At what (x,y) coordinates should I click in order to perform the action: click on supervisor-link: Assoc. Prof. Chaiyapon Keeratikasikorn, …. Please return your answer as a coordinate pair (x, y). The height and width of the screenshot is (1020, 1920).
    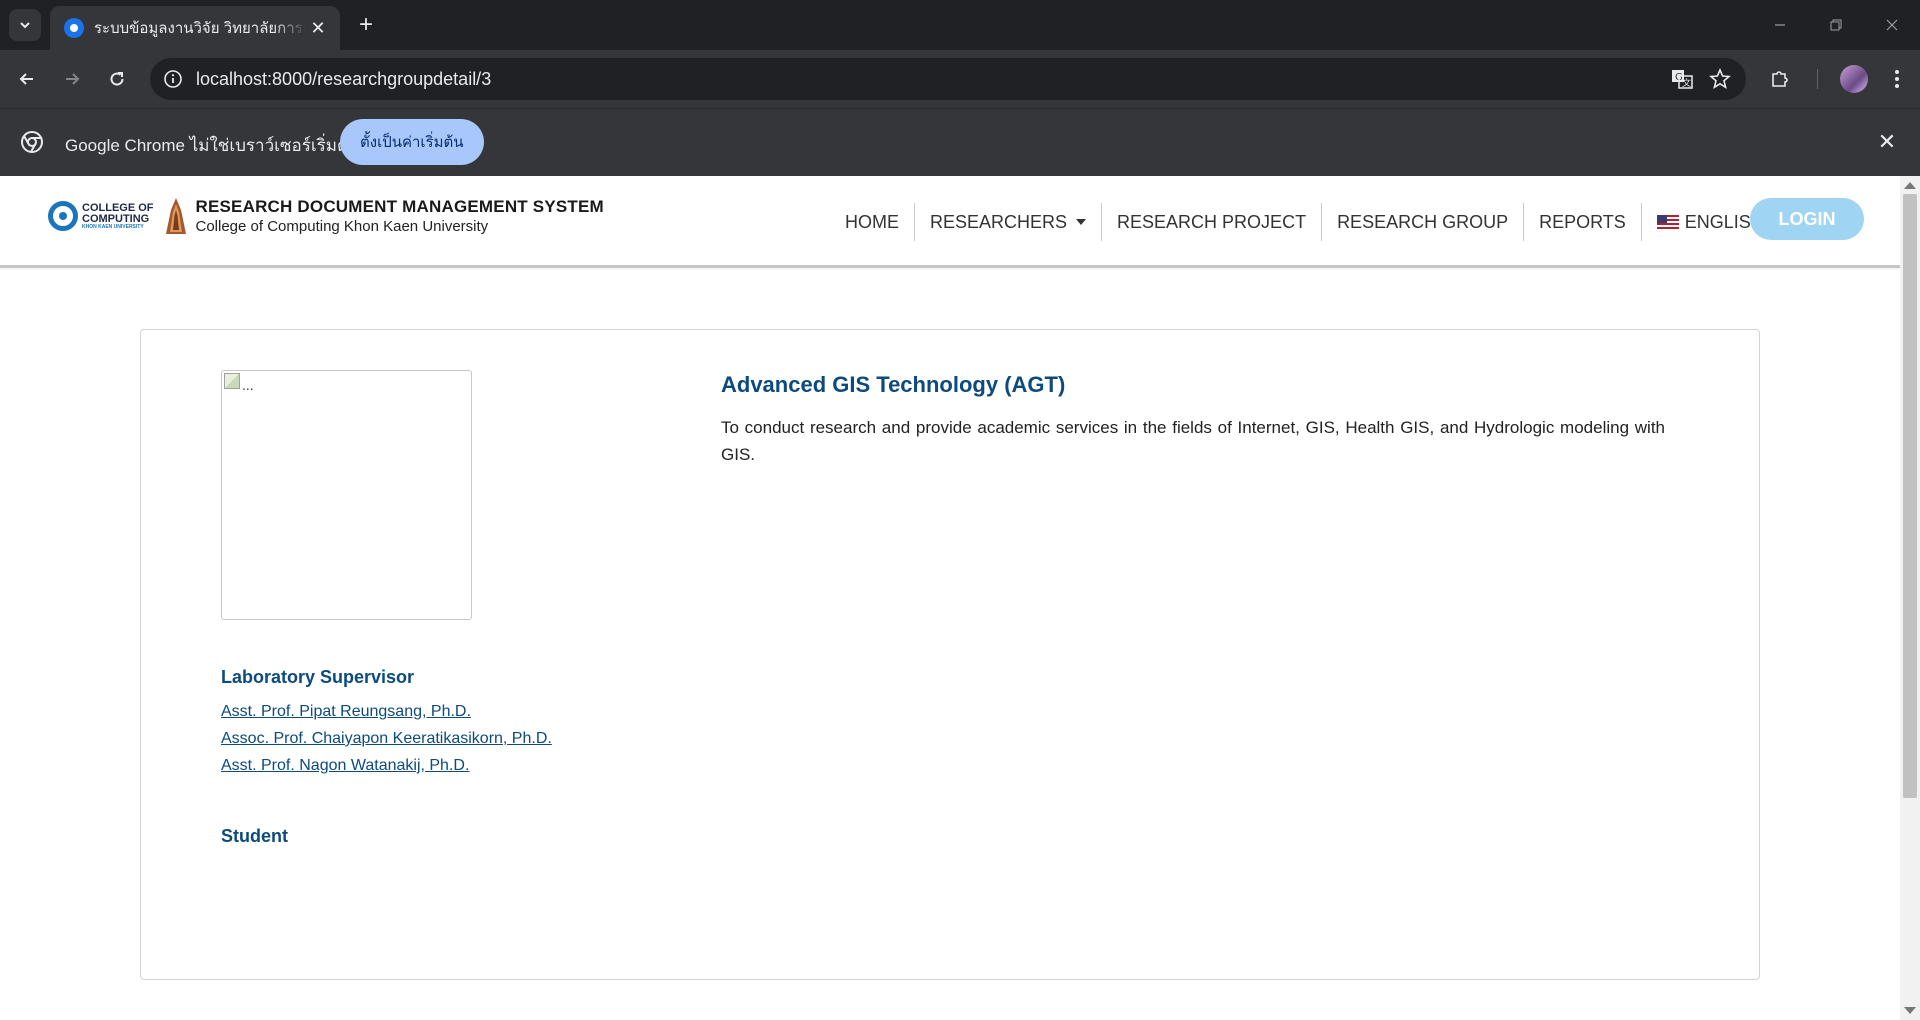
    Looking at the image, I should click on (386, 738).